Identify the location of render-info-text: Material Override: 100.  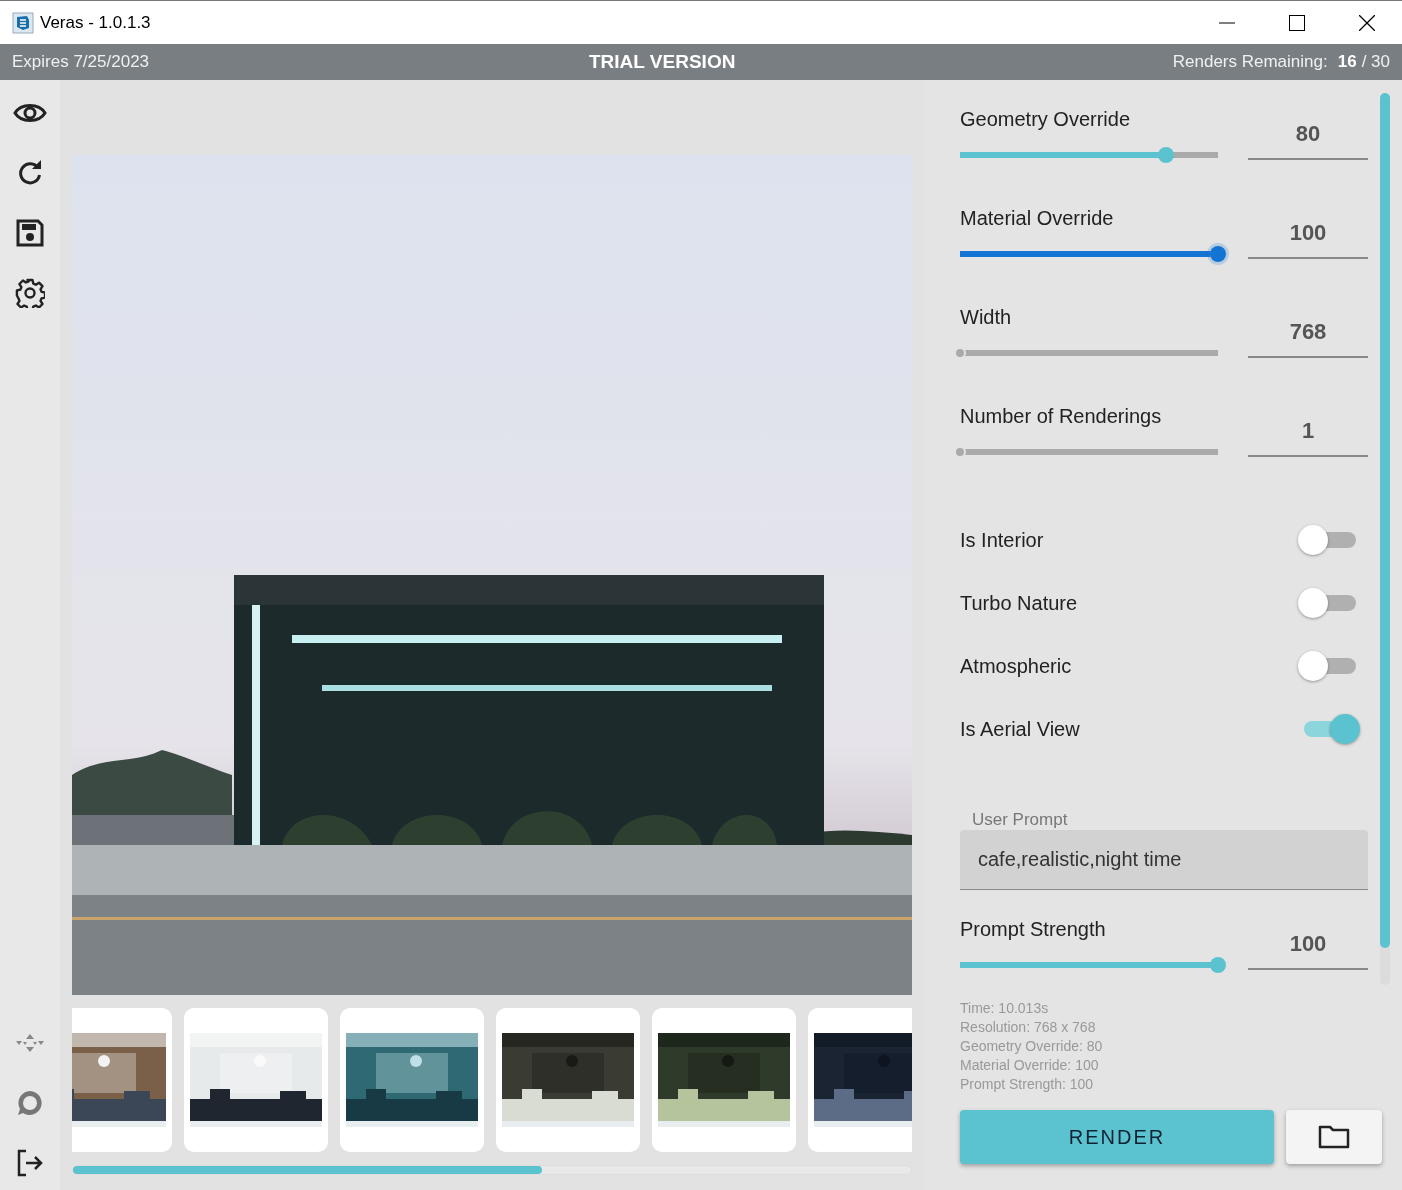
(1030, 1065).